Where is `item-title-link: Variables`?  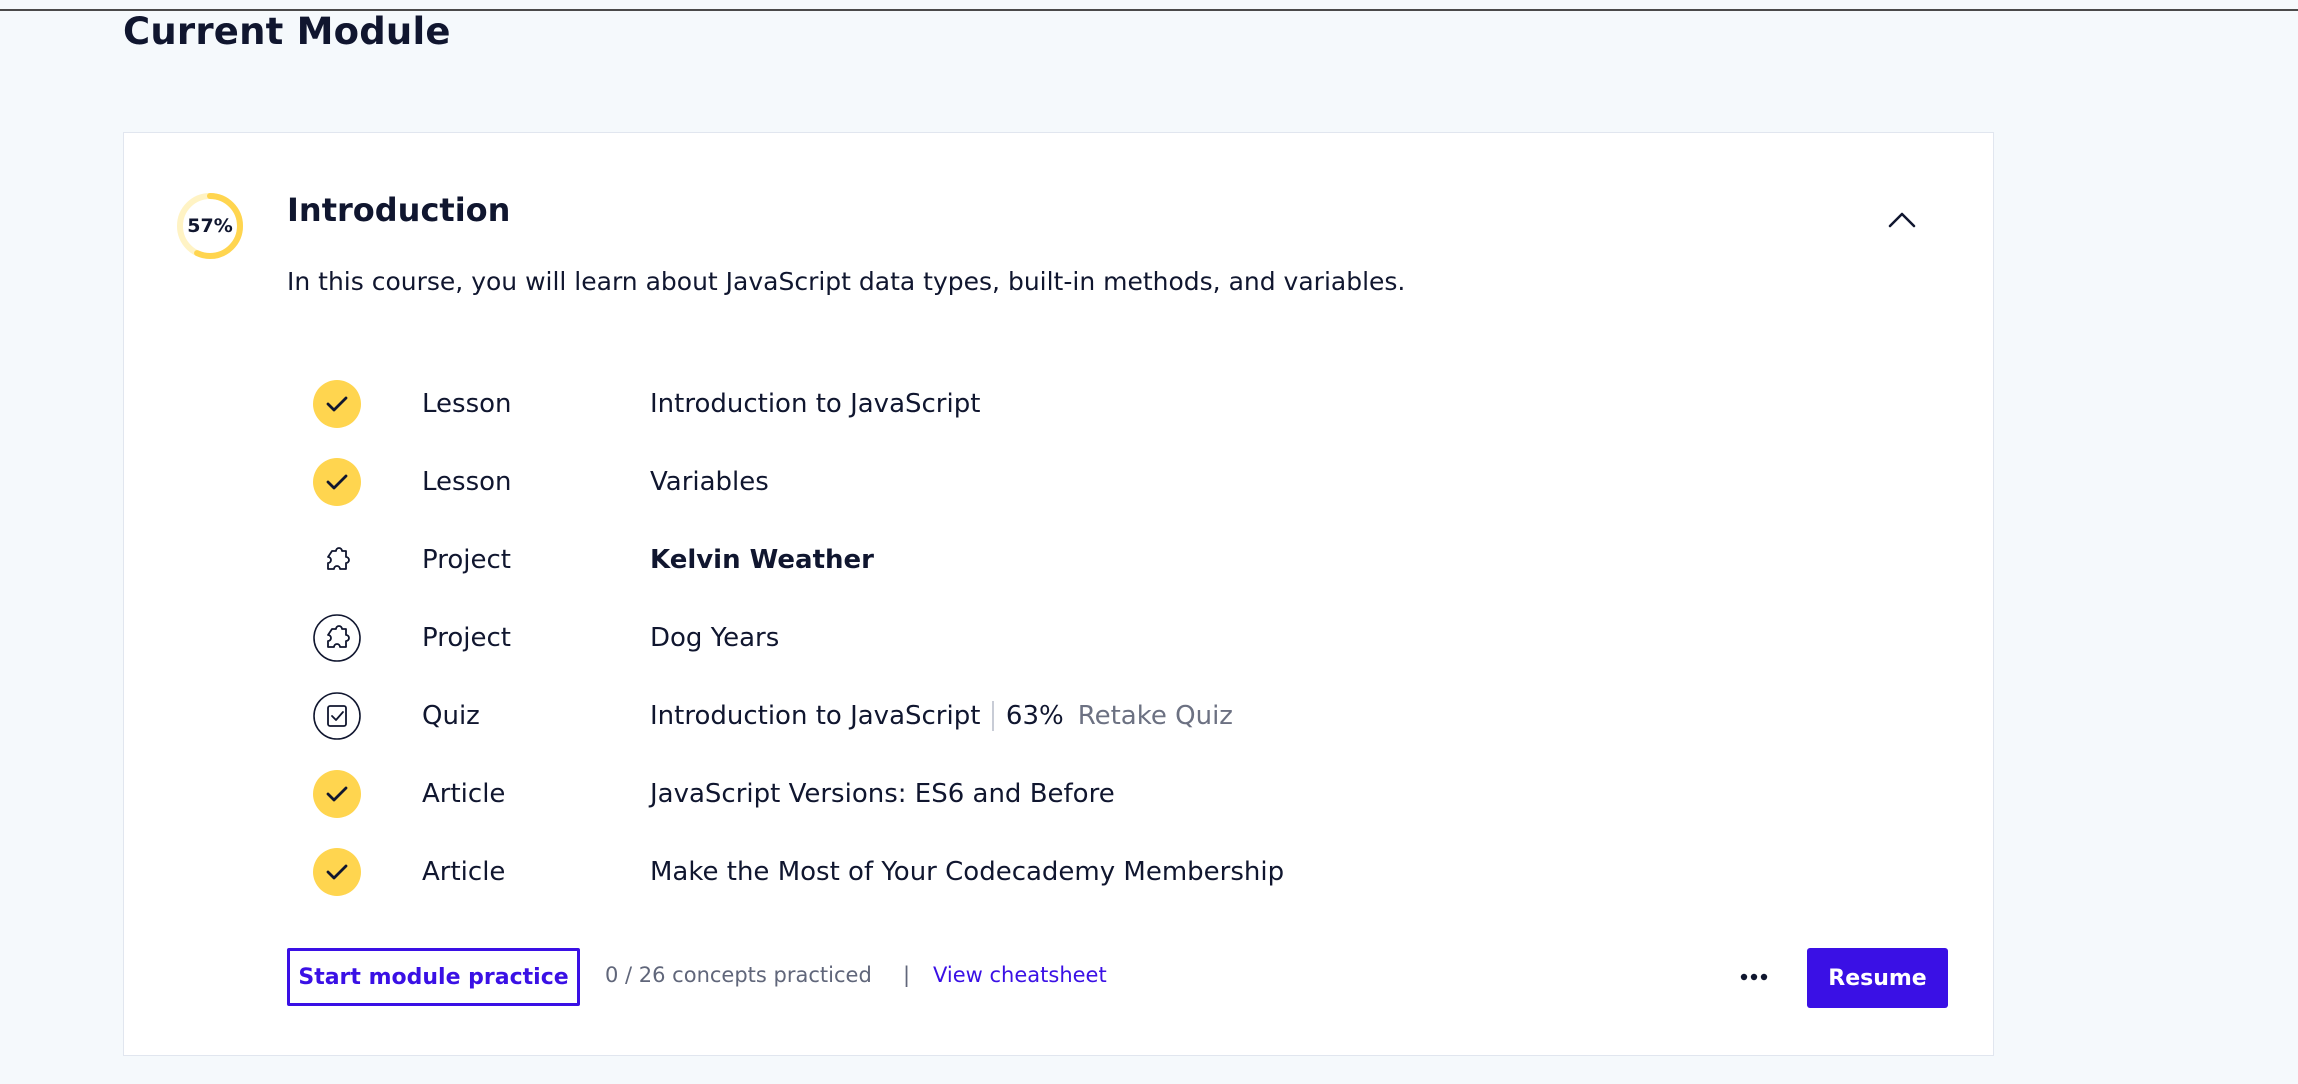 item-title-link: Variables is located at coordinates (709, 482).